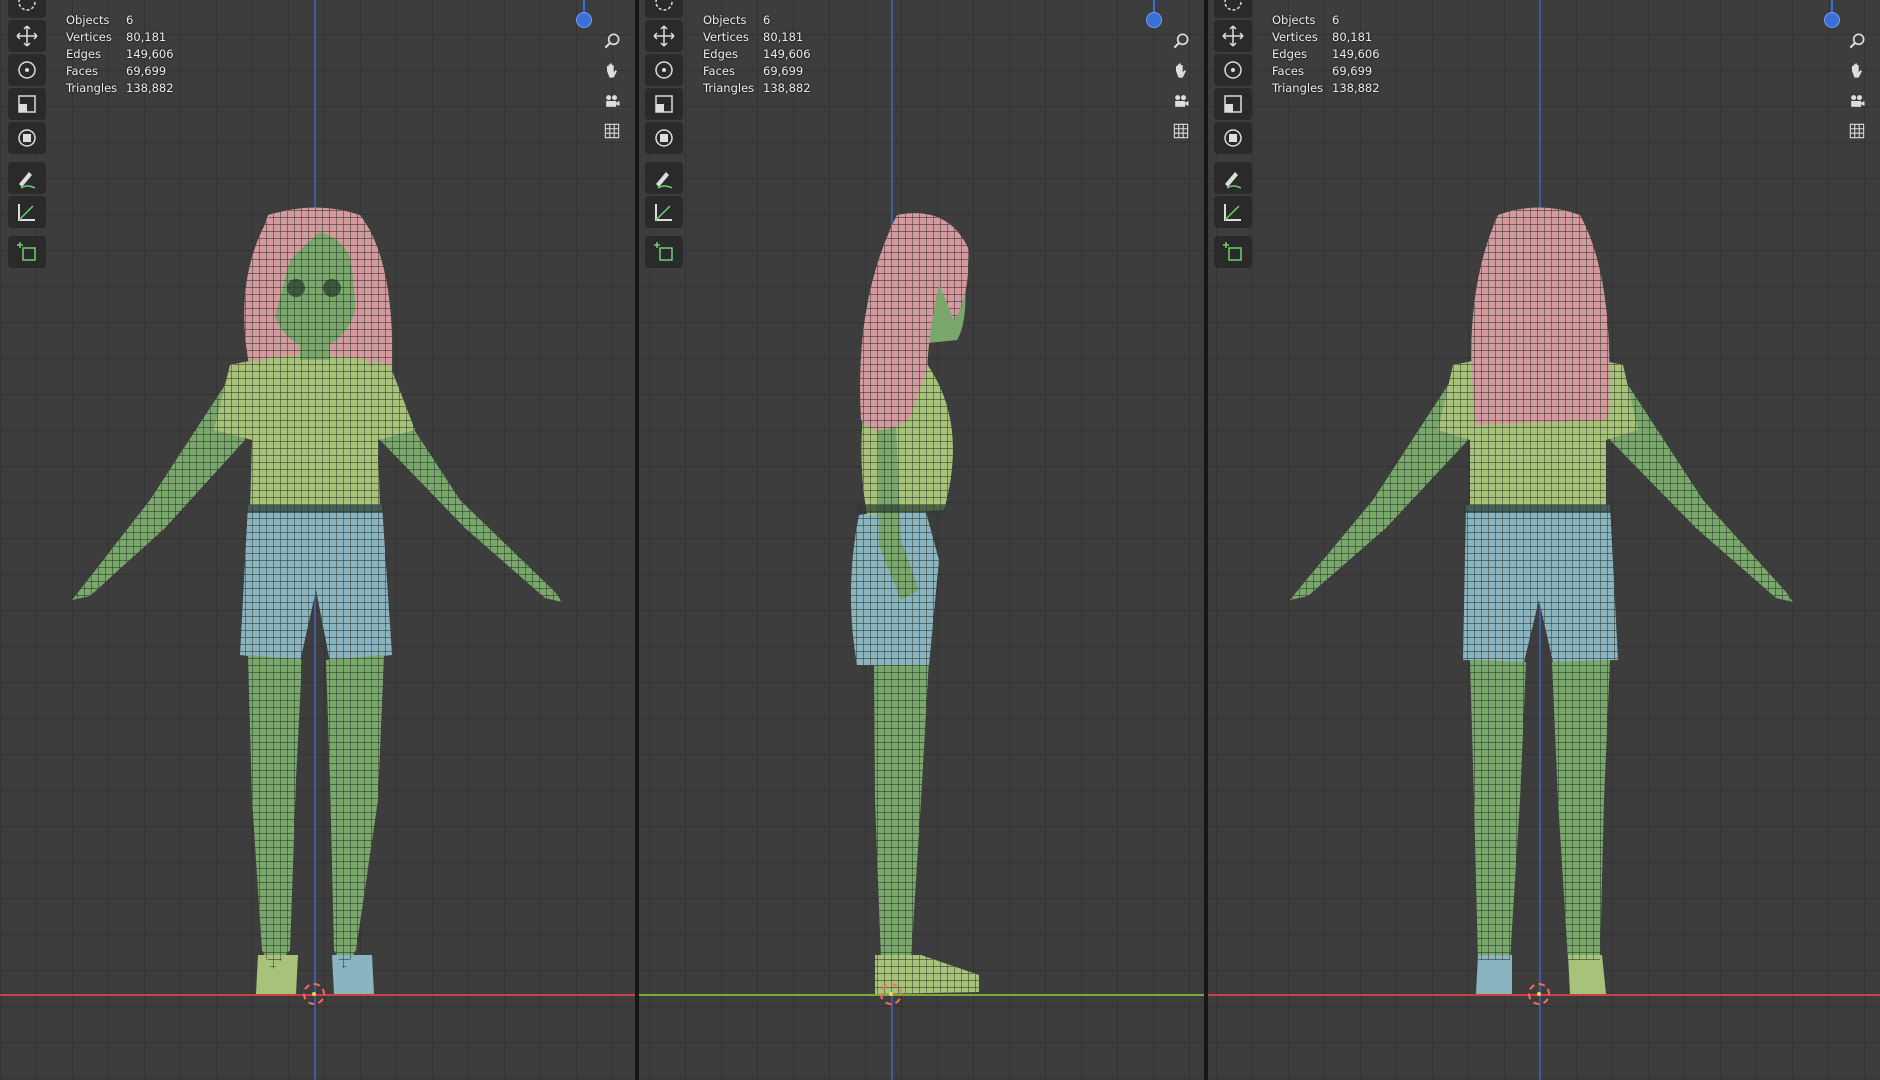 Image resolution: width=1880 pixels, height=1080 pixels. I want to click on character-model-side, so click(914, 603).